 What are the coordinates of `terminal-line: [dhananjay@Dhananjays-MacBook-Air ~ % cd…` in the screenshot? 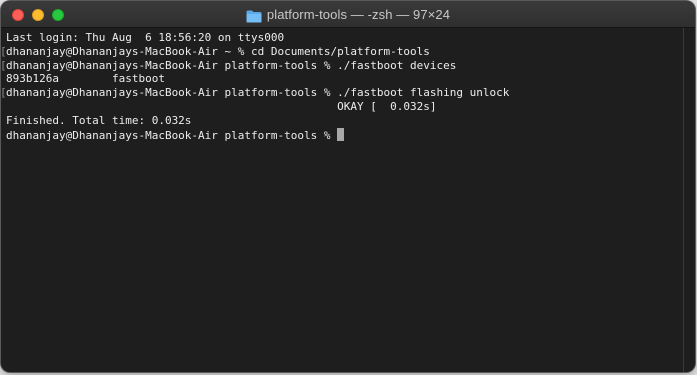 It's located at (342, 51).